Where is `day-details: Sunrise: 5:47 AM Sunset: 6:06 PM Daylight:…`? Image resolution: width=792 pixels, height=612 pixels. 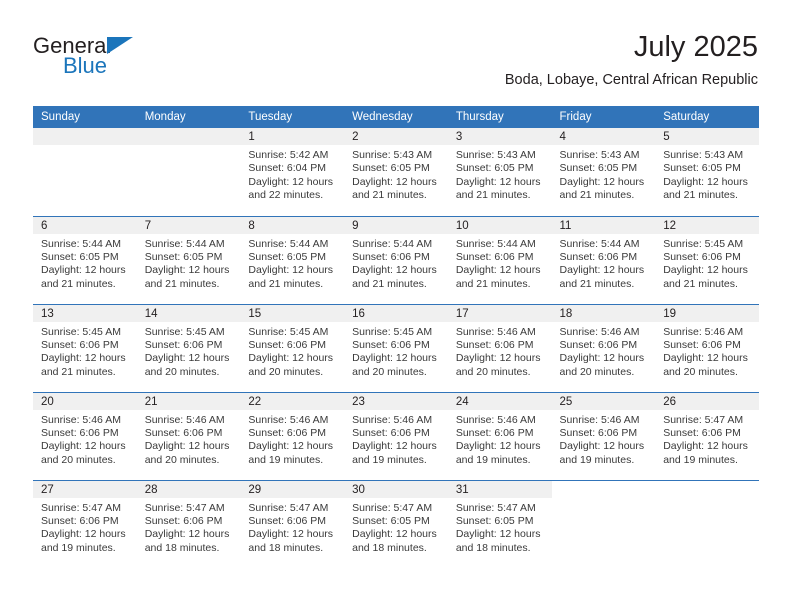
day-details: Sunrise: 5:47 AM Sunset: 6:06 PM Daylight:… is located at coordinates (707, 439).